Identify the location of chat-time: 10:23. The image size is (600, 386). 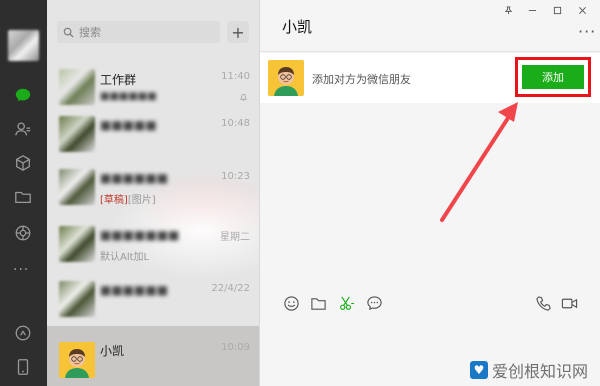
(235, 176).